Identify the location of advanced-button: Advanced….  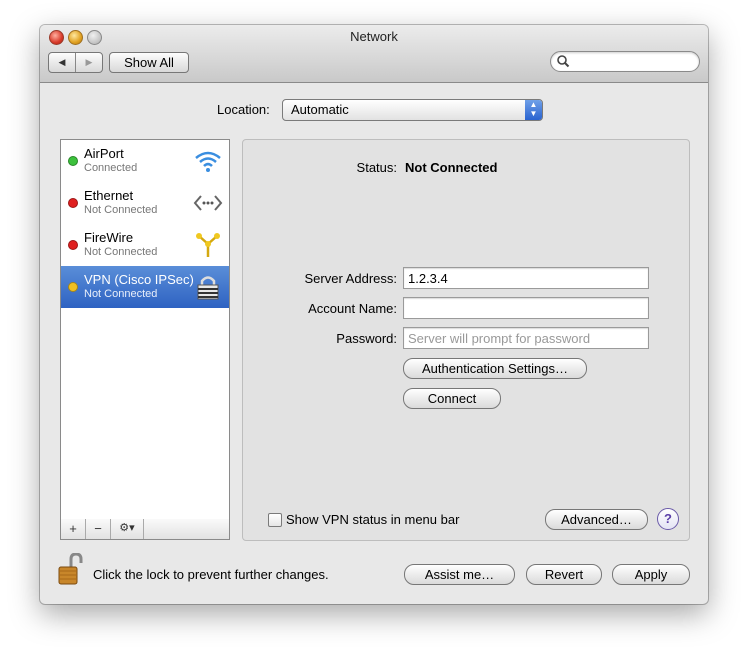
(596, 519).